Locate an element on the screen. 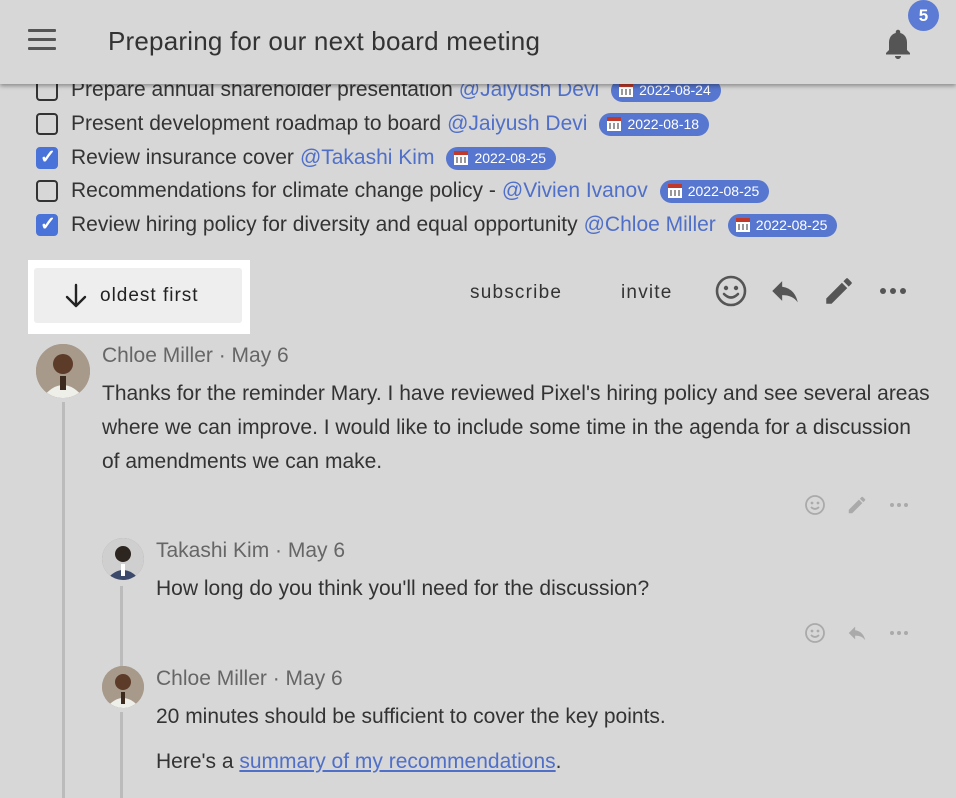 This screenshot has height=798, width=956. task-text: Present development roadmap to board is located at coordinates (256, 123).